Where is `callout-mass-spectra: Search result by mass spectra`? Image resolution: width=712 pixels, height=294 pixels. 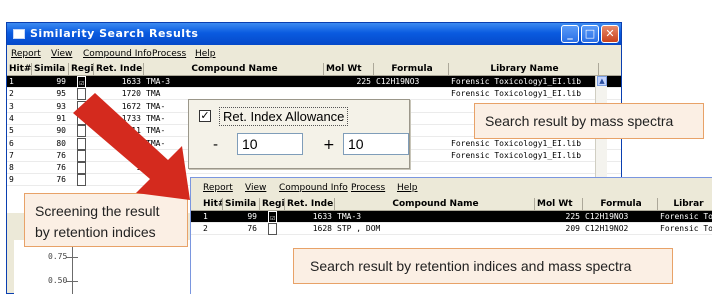
callout-mass-spectra: Search result by mass spectra is located at coordinates (589, 121).